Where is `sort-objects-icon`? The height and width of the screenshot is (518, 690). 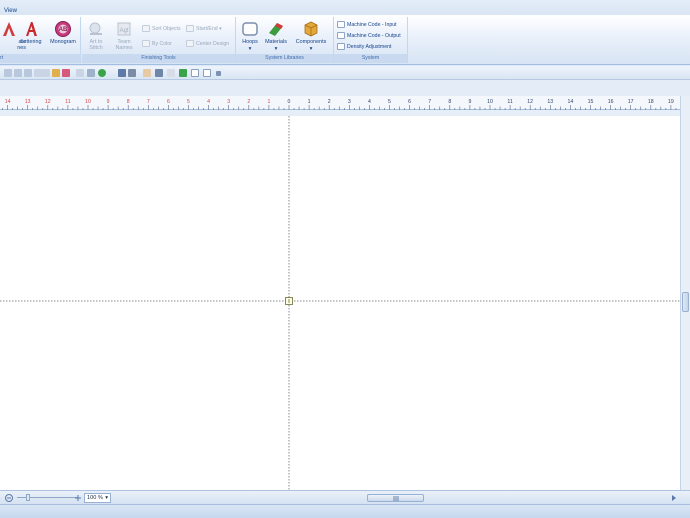
sort-objects-icon is located at coordinates (146, 29).